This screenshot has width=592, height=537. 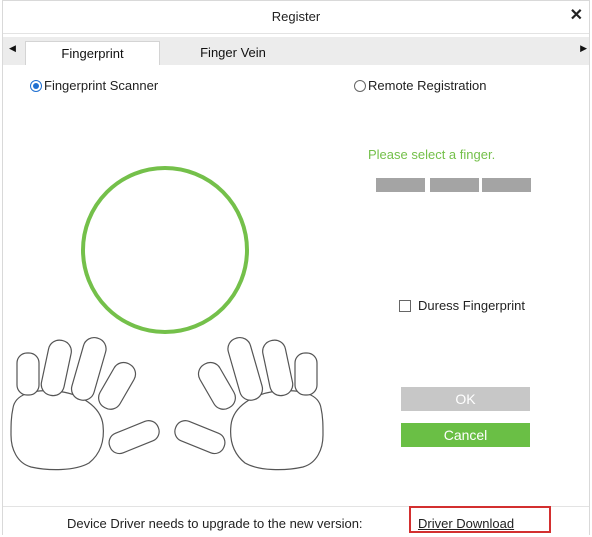 I want to click on ok-button: OK, so click(x=465, y=399).